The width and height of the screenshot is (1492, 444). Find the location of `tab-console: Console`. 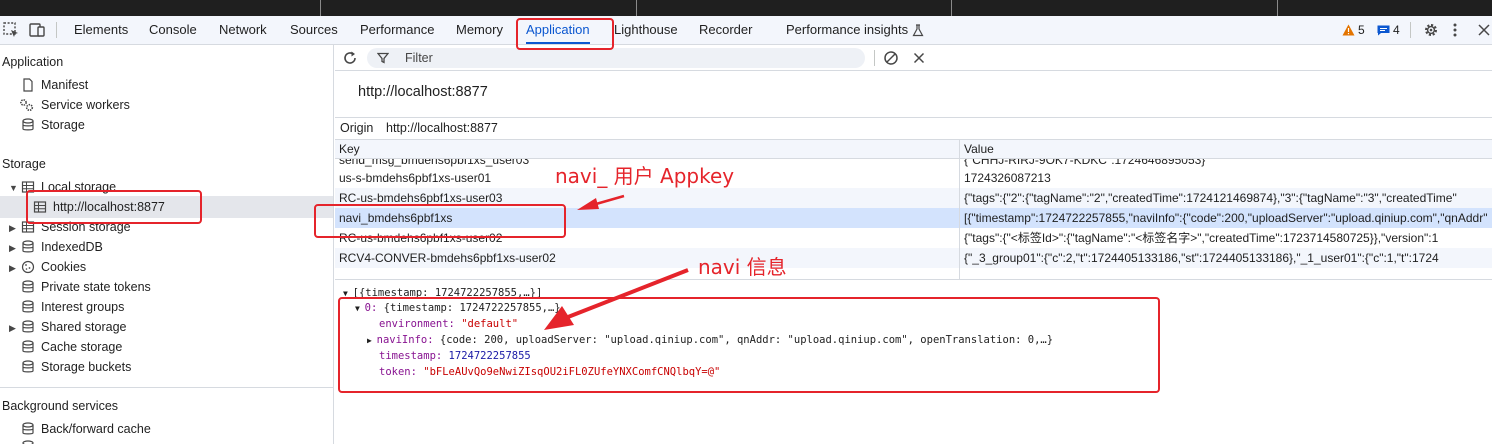

tab-console: Console is located at coordinates (173, 30).